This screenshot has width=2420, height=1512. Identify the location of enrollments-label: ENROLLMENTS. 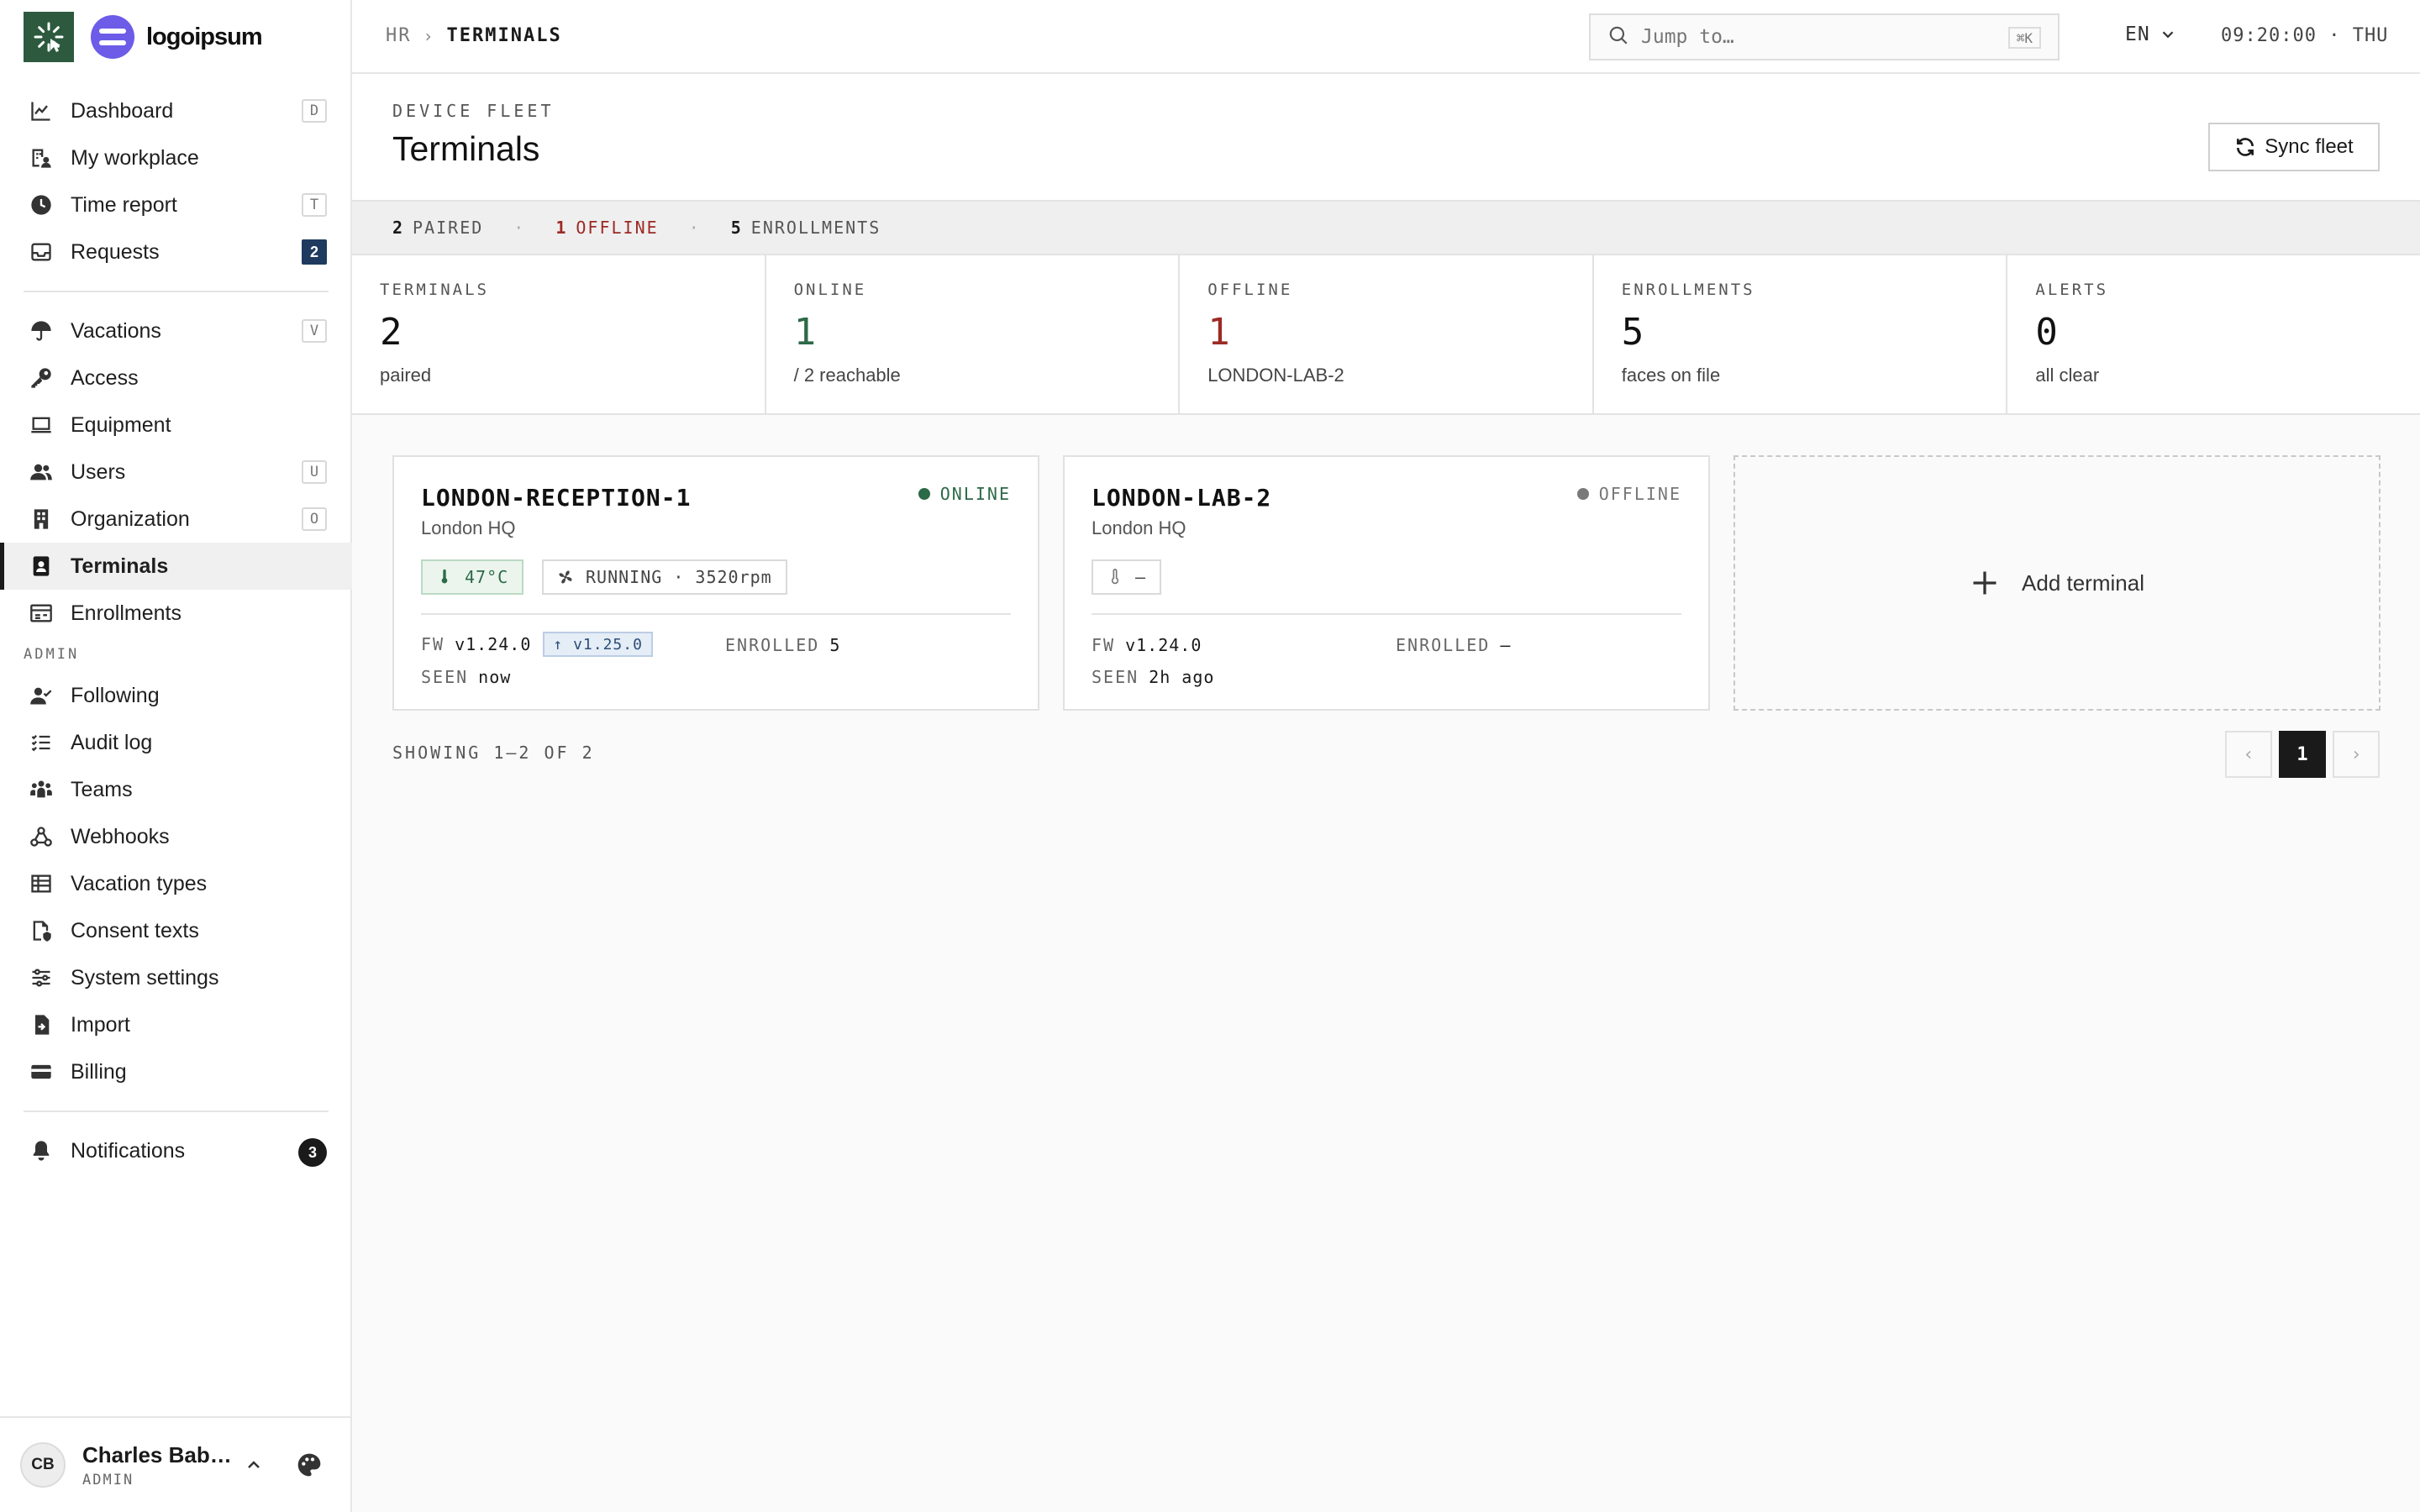
(815, 228).